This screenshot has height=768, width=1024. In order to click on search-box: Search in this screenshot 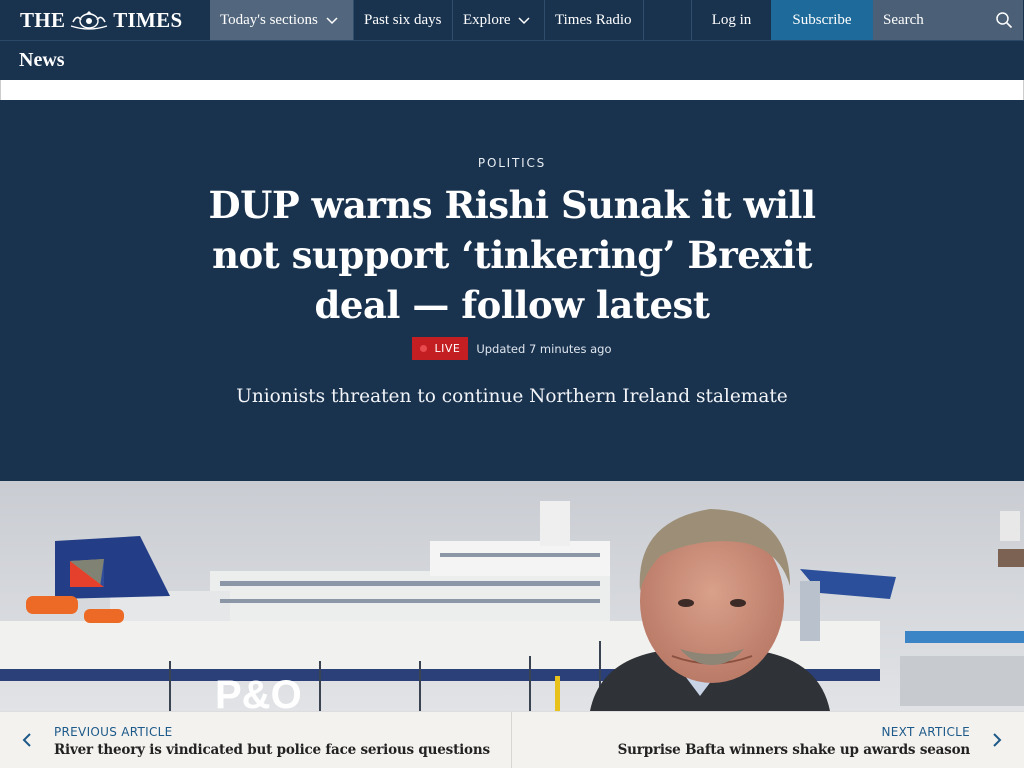, I will do `click(948, 20)`.